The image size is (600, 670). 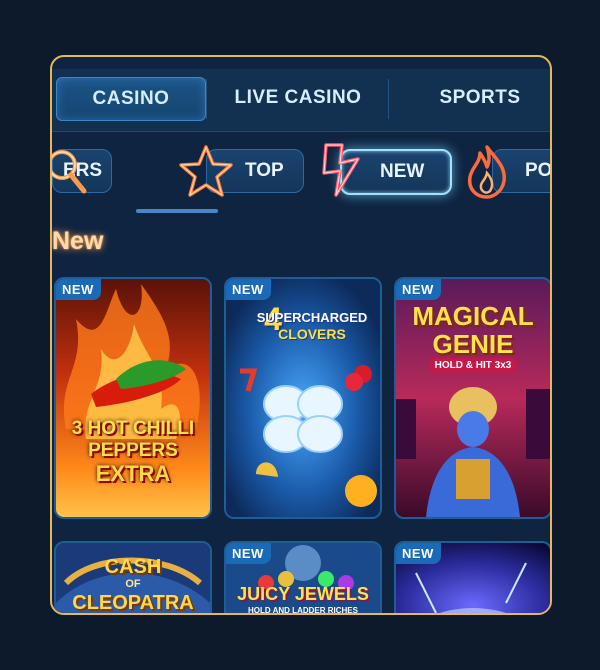 I want to click on game-card-cash-of-cleopatra: CASH OF CLEOPATRA, so click(x=133, y=577).